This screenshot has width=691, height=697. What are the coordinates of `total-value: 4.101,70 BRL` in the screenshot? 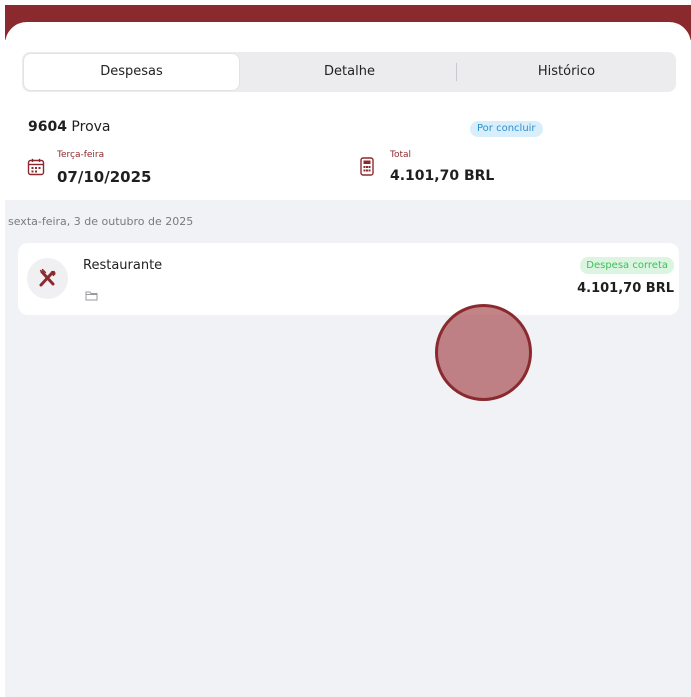 It's located at (442, 176).